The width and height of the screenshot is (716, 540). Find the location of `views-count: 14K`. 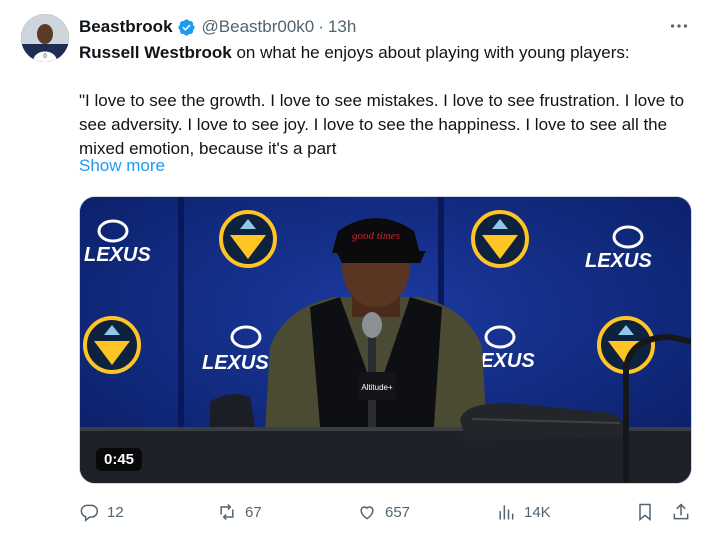

views-count: 14K is located at coordinates (537, 512).